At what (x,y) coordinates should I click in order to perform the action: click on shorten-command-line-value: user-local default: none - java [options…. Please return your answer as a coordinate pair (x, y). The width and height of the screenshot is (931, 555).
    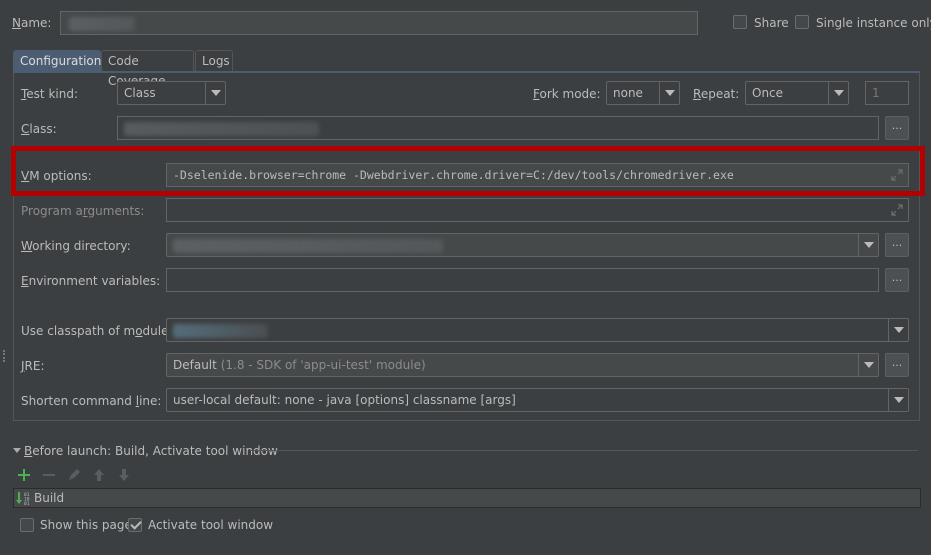
    Looking at the image, I should click on (344, 400).